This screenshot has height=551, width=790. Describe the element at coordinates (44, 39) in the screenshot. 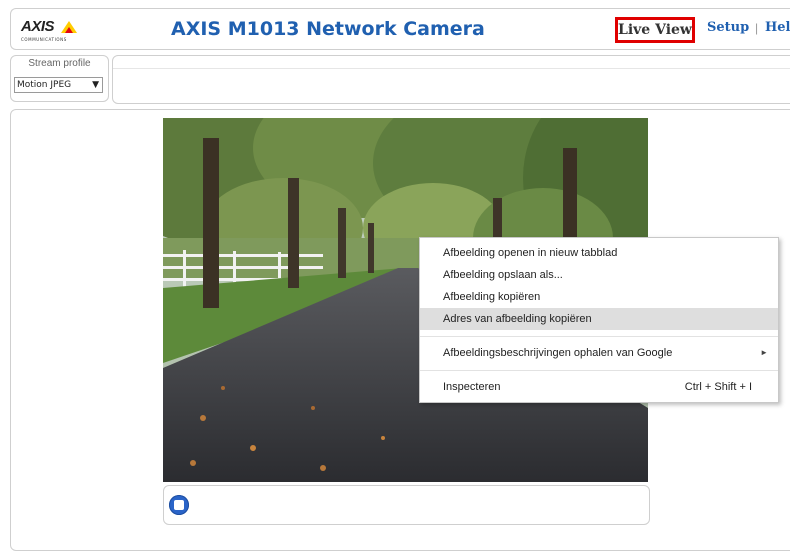

I see `logo-subtext: COMMUNICATIONS` at that location.